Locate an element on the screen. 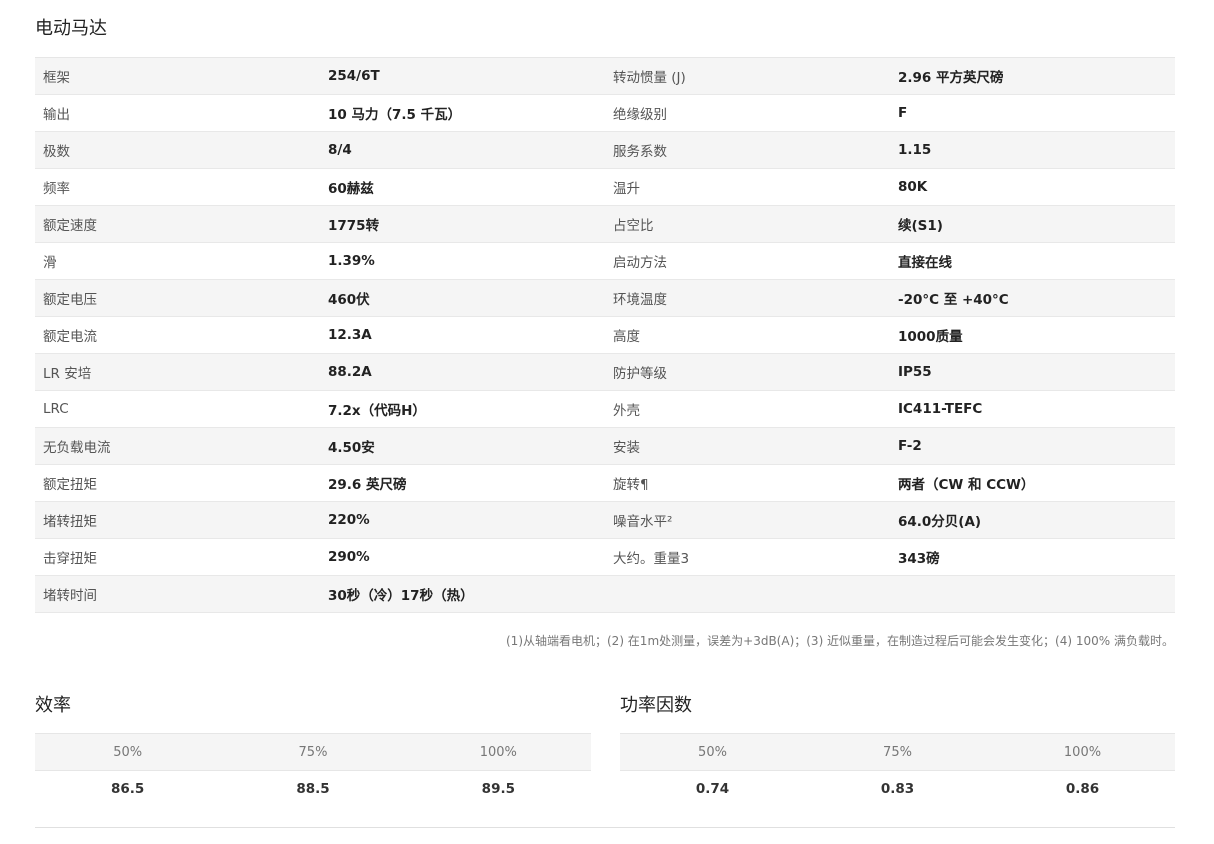 This screenshot has height=844, width=1214. efficiency-value-75: 88.5 is located at coordinates (313, 789).